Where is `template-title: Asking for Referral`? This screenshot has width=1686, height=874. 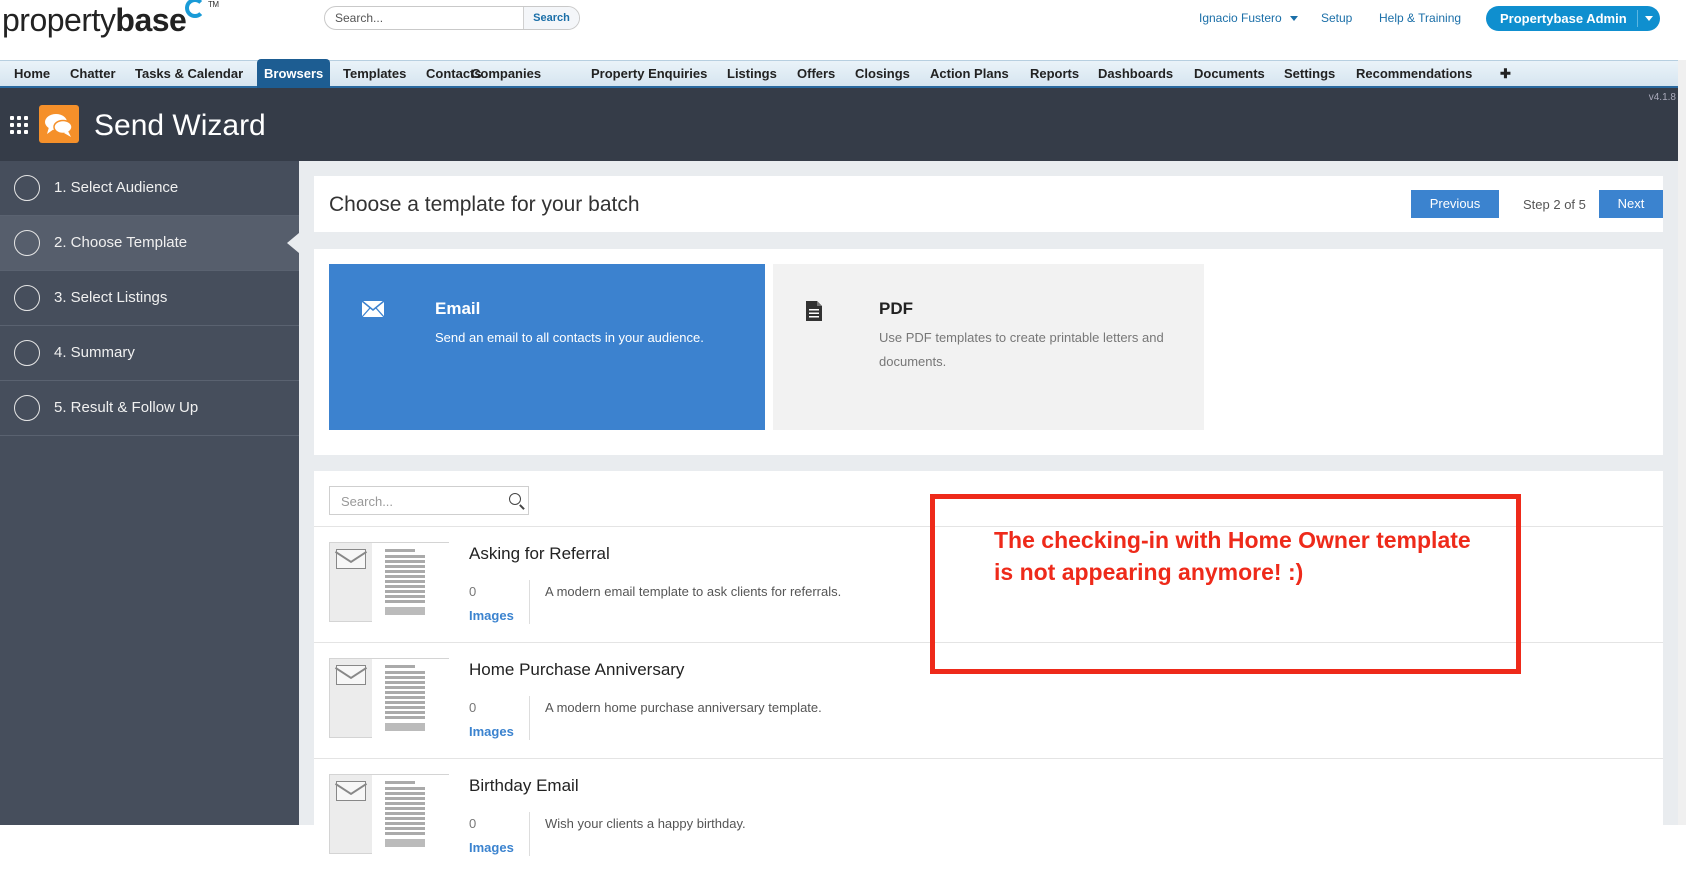 template-title: Asking for Referral is located at coordinates (539, 554).